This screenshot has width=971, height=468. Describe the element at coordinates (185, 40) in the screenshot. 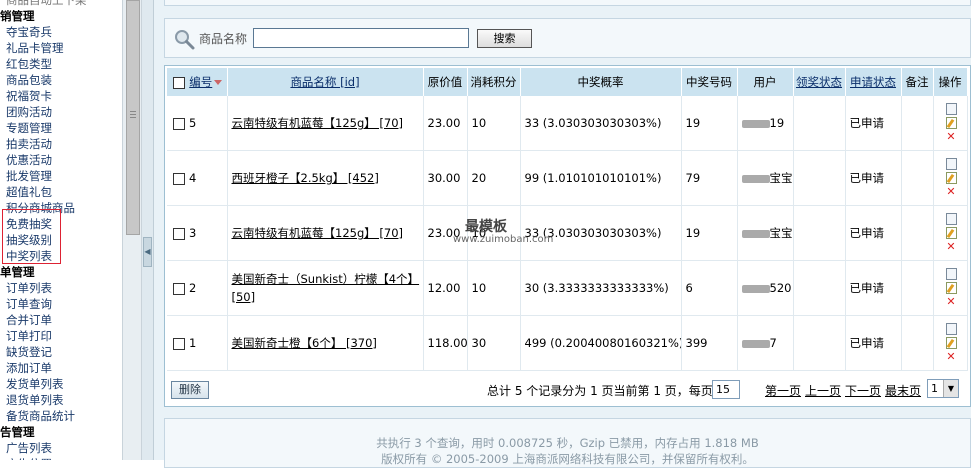

I see `magnifier-icon` at that location.